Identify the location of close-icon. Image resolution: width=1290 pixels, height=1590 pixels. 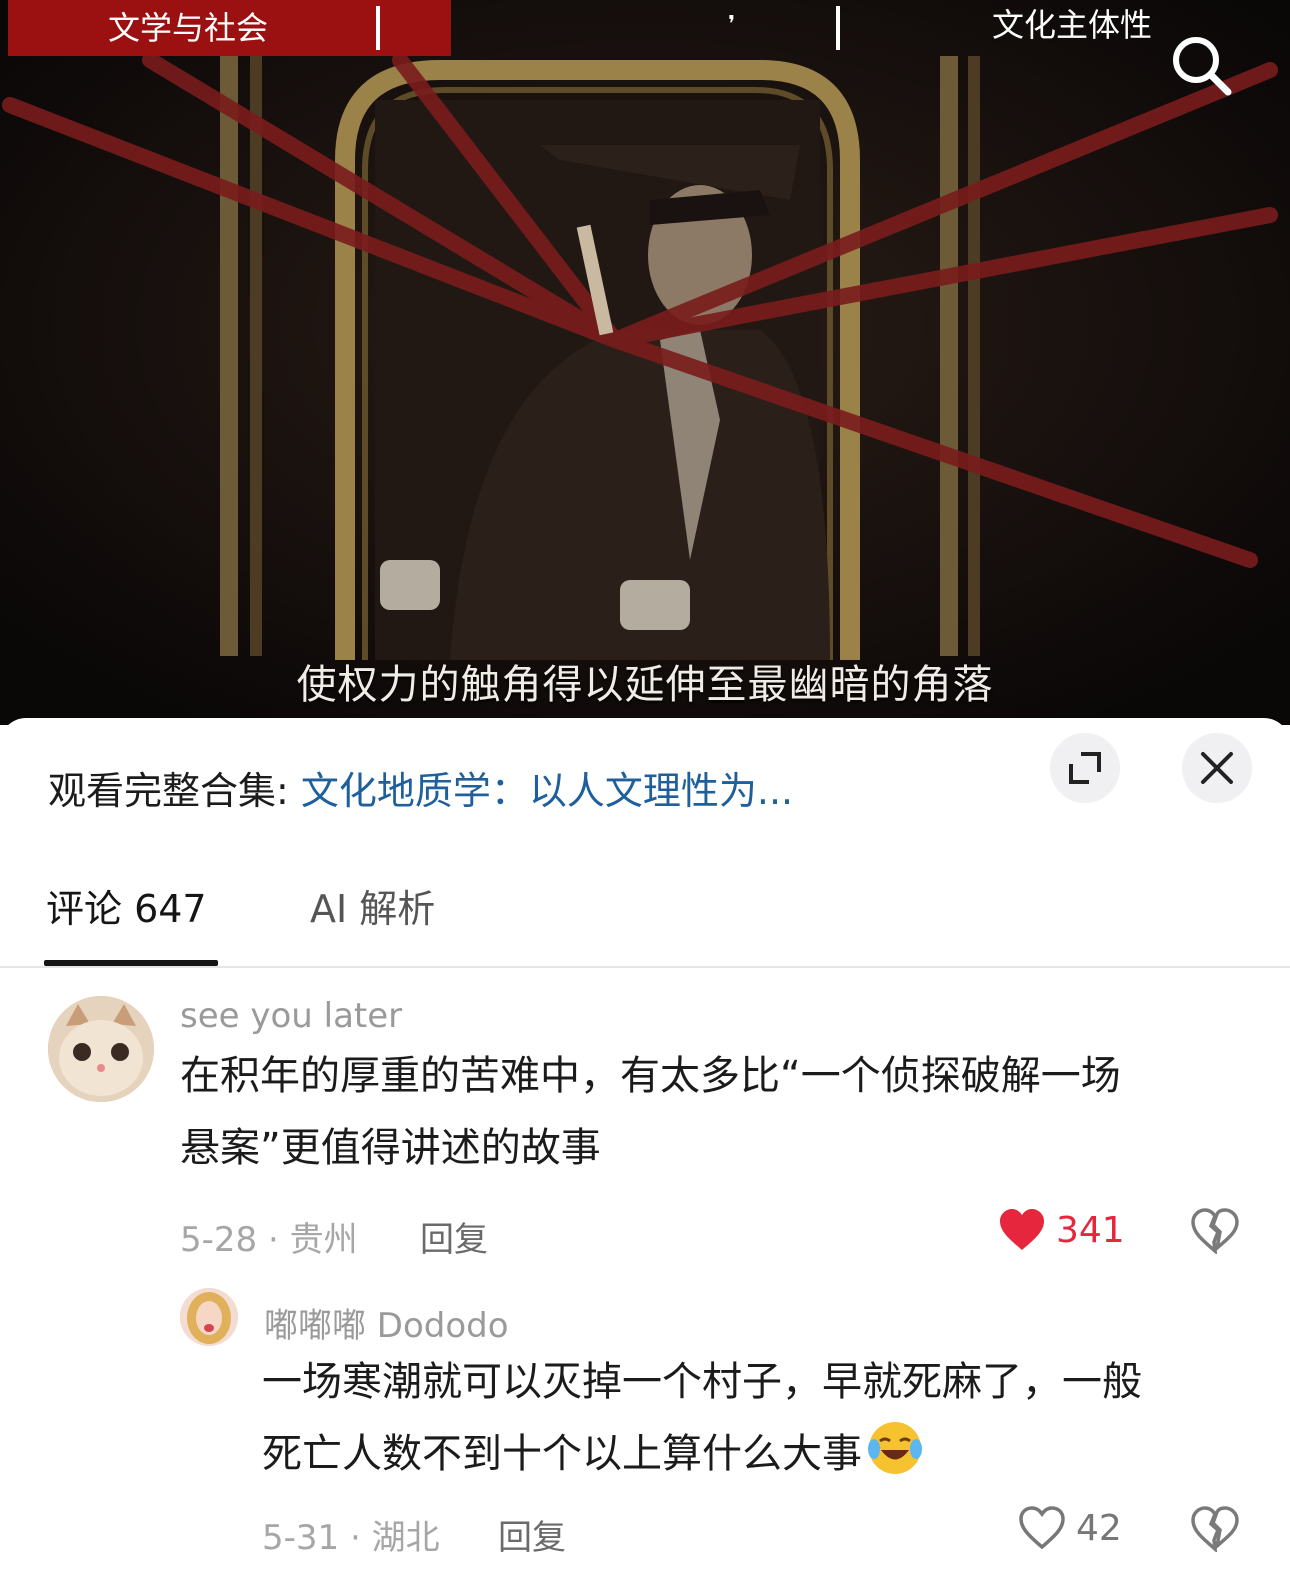
(1217, 768).